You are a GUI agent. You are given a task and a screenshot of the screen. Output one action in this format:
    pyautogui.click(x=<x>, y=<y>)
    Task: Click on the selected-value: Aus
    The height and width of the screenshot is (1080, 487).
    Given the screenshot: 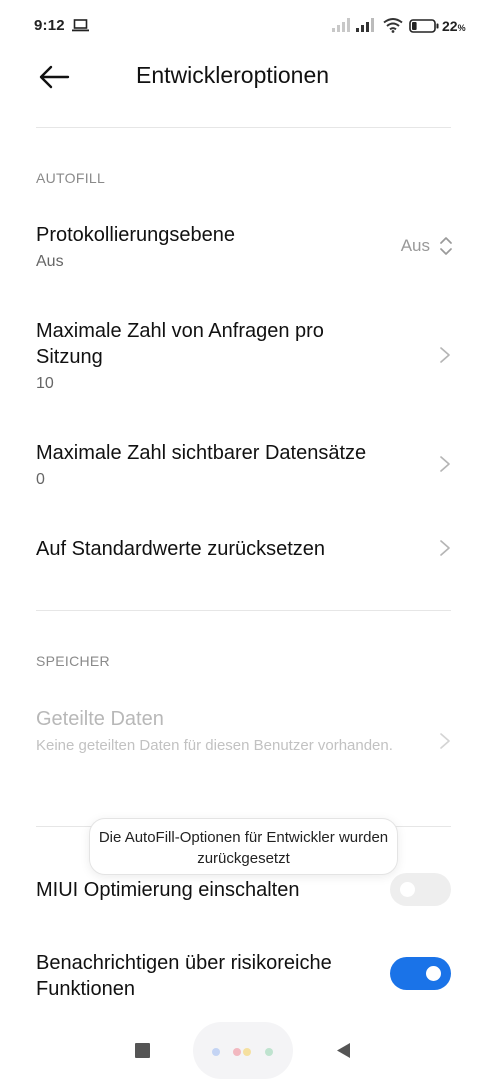 What is the action you would take?
    pyautogui.click(x=415, y=245)
    